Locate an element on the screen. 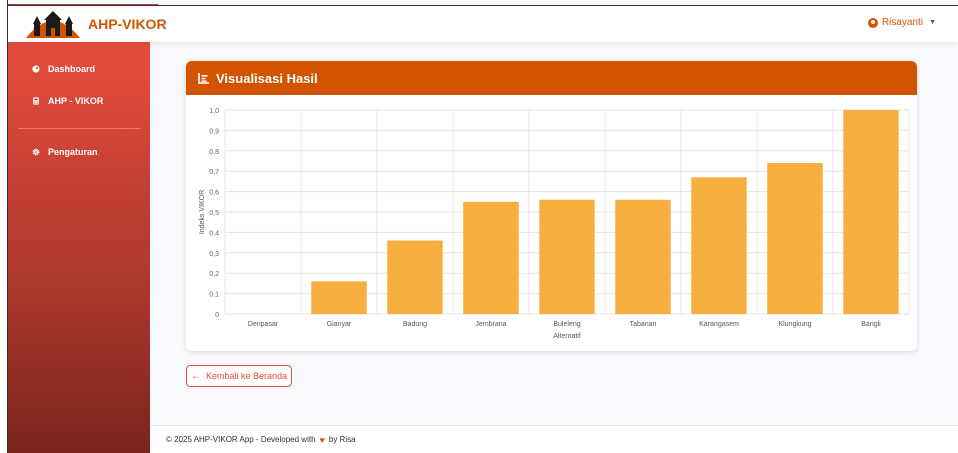  x-tick-label: Denpasar is located at coordinates (263, 324).